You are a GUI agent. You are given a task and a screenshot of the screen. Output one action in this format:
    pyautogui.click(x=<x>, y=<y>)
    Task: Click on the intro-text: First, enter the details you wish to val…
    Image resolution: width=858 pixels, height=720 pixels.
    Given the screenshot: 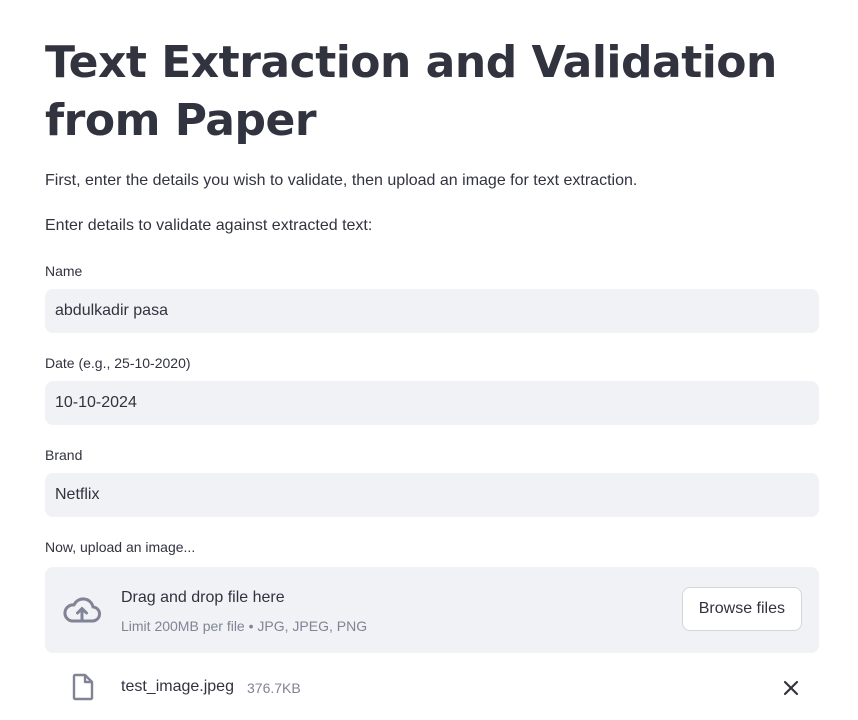 What is the action you would take?
    pyautogui.click(x=341, y=180)
    